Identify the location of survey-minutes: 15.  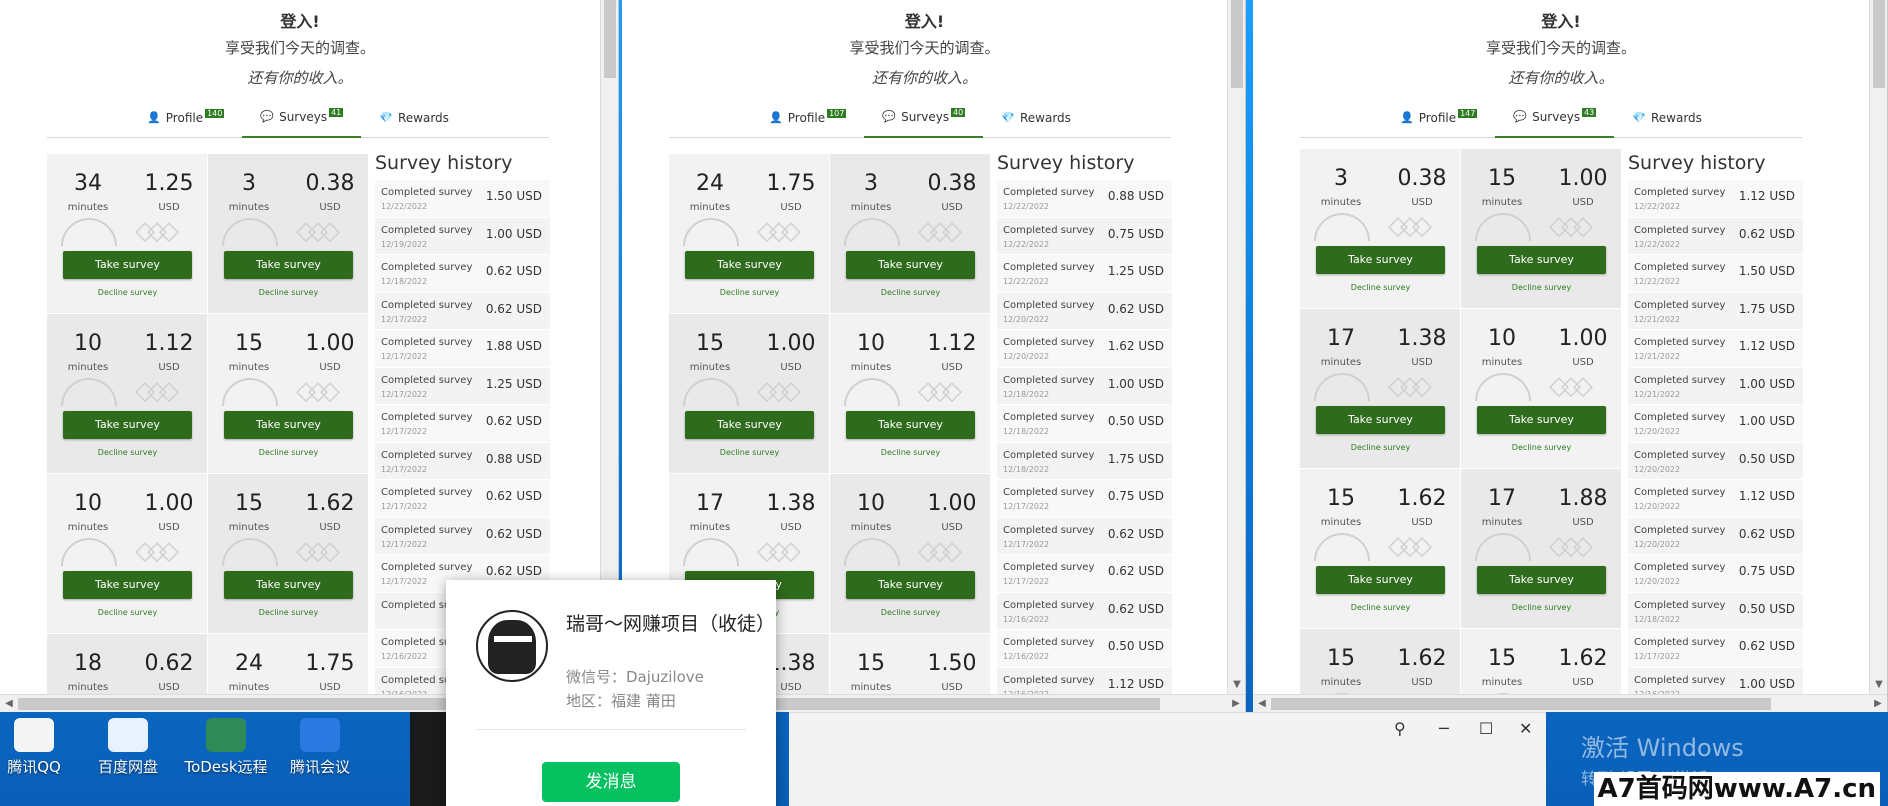
(1341, 498).